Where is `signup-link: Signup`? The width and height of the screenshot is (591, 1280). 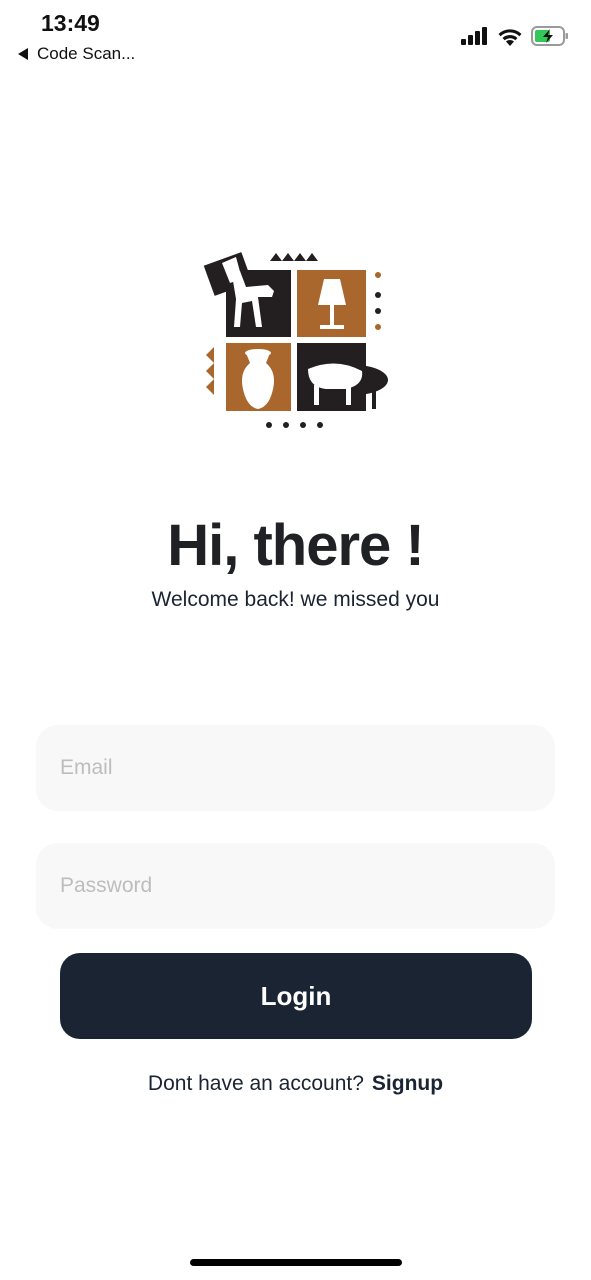
signup-link: Signup is located at coordinates (407, 1083).